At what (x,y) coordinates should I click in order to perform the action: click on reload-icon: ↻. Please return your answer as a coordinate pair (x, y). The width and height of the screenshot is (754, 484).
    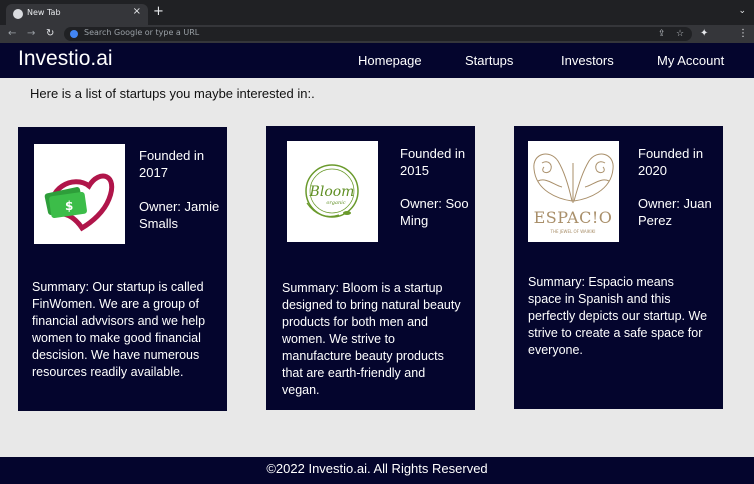
    Looking at the image, I should click on (50, 34).